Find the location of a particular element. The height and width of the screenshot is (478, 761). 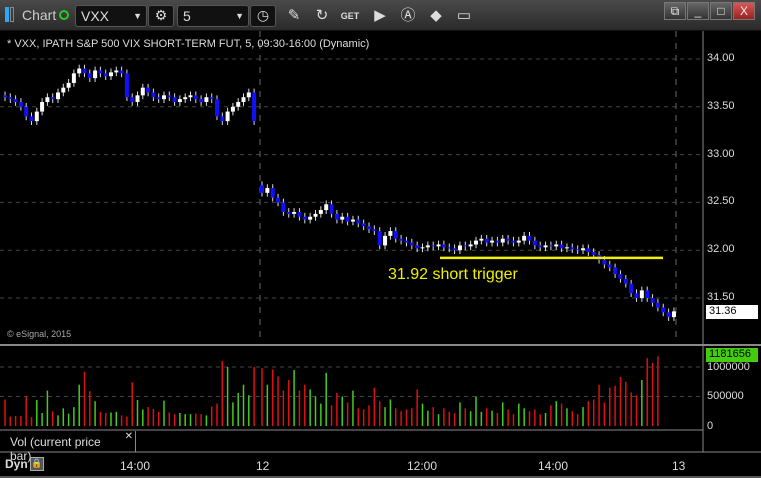

price-tick: 32.00 is located at coordinates (721, 249).